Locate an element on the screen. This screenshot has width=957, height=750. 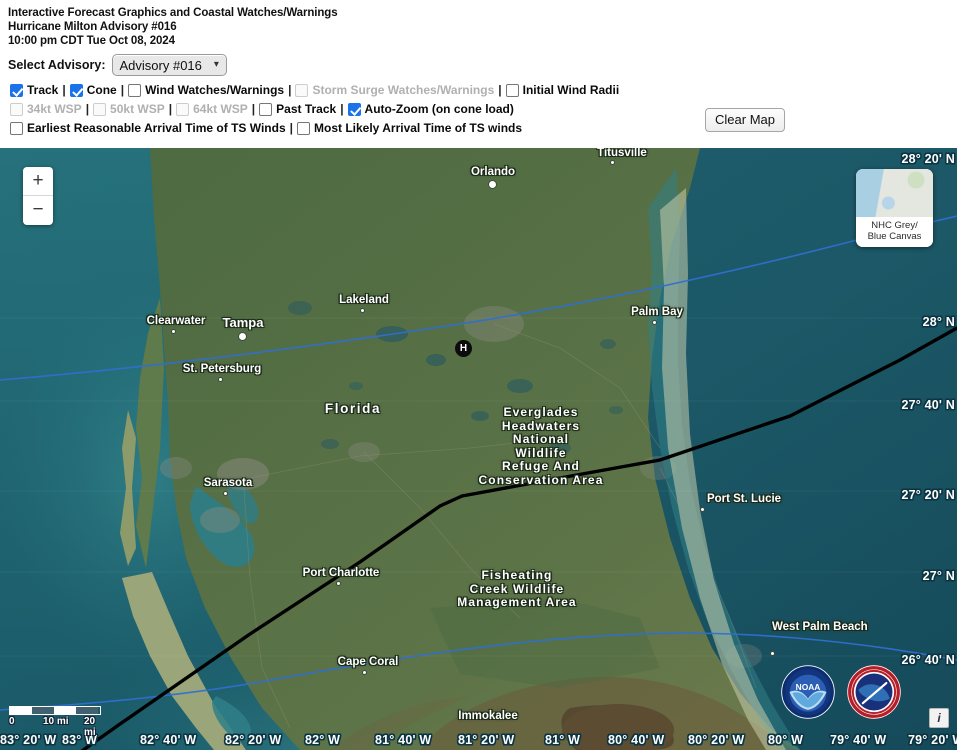
toggle-most-likely-arrival: Most Likely Arrival Time of TS winds is located at coordinates (409, 128).